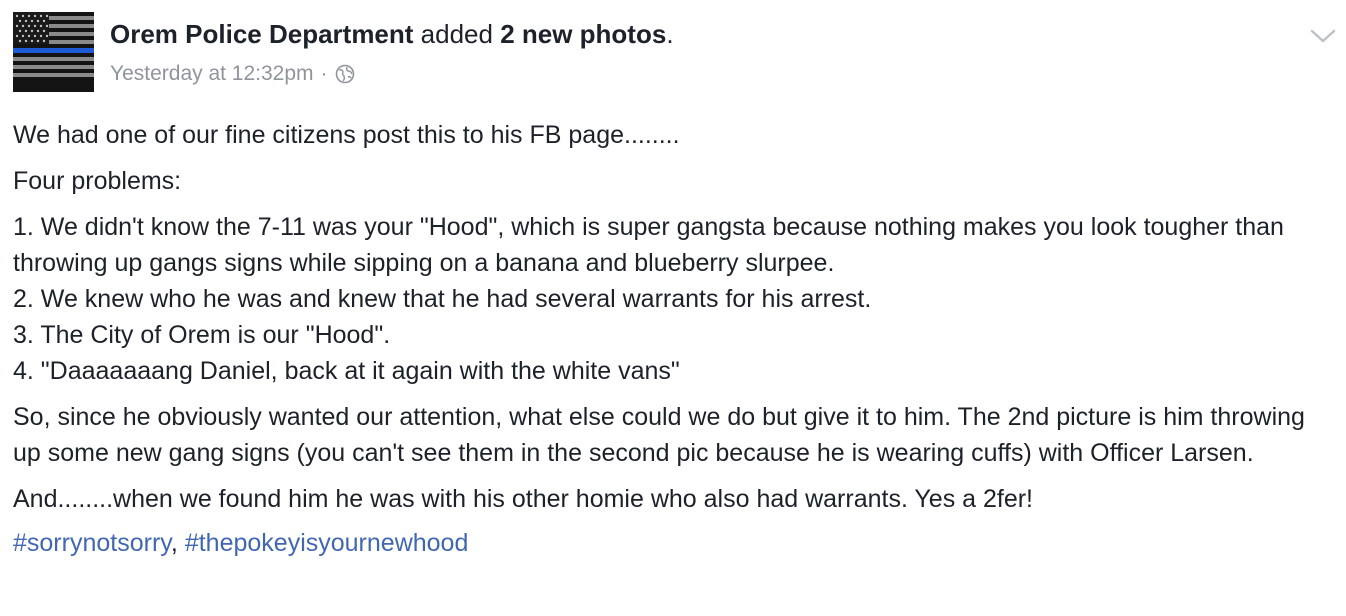  What do you see at coordinates (92, 543) in the screenshot?
I see `hashtag-link-1: #sorrynotsorry` at bounding box center [92, 543].